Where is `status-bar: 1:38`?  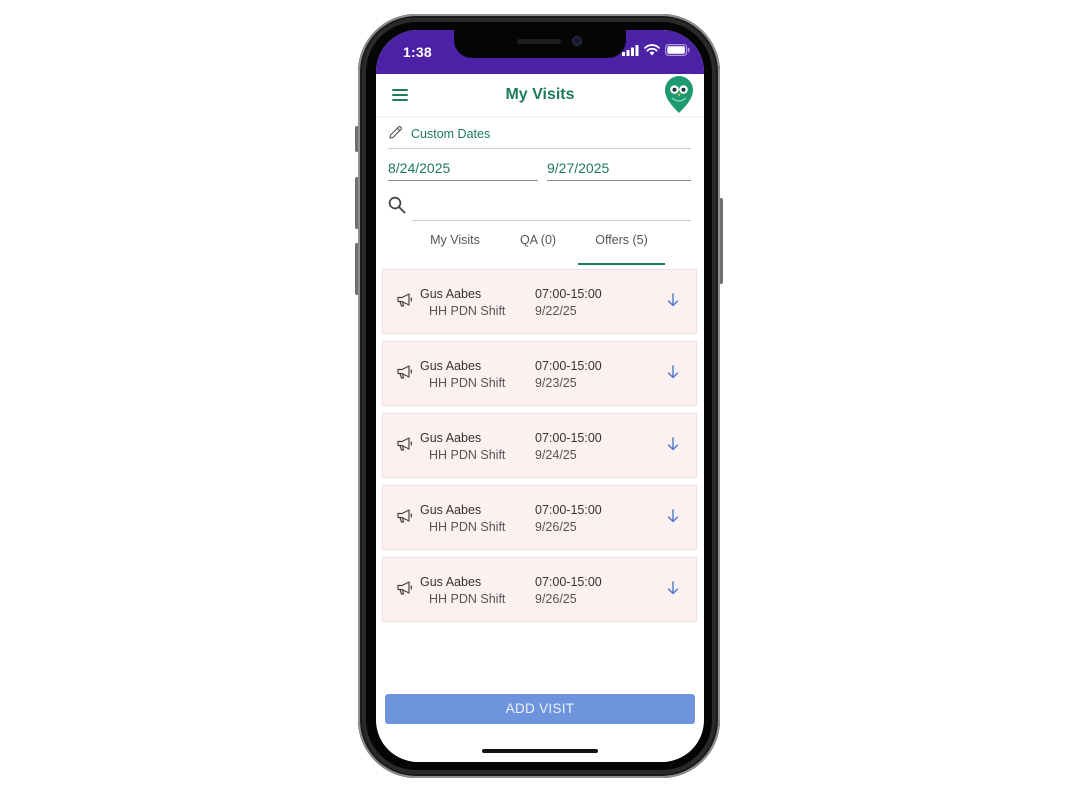 status-bar: 1:38 is located at coordinates (540, 52).